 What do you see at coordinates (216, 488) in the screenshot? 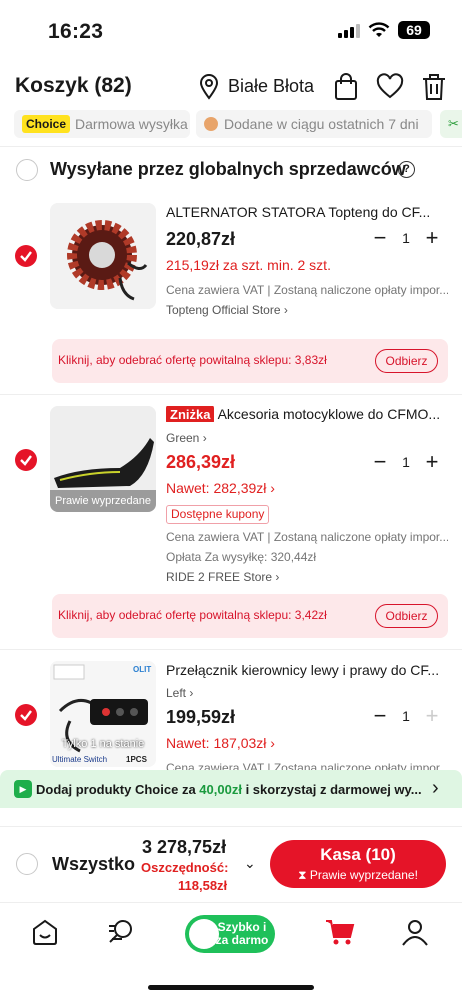
I see `lowest-price: Nawet: 282,39zł` at bounding box center [216, 488].